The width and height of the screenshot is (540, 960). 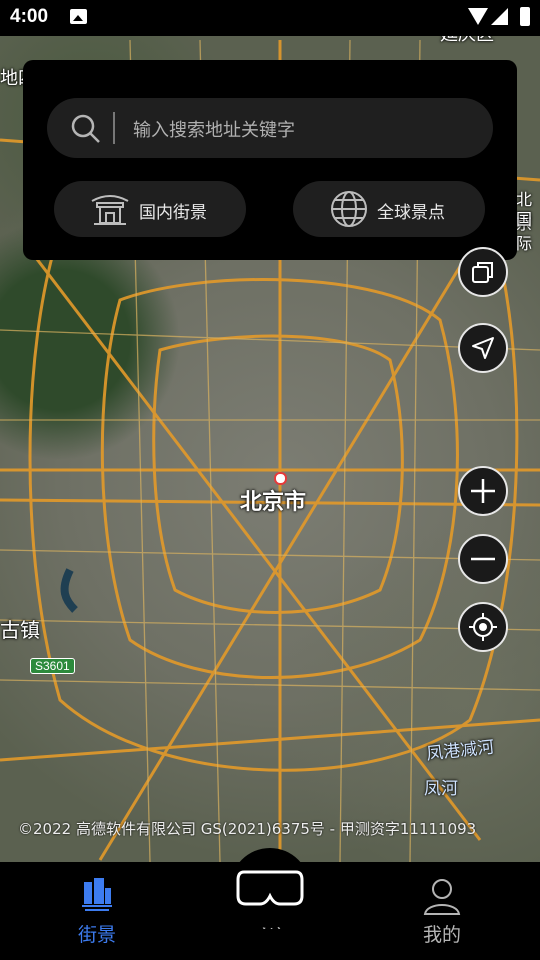 What do you see at coordinates (524, 231) in the screenshot?
I see `map-label-top-right-2: 国际` at bounding box center [524, 231].